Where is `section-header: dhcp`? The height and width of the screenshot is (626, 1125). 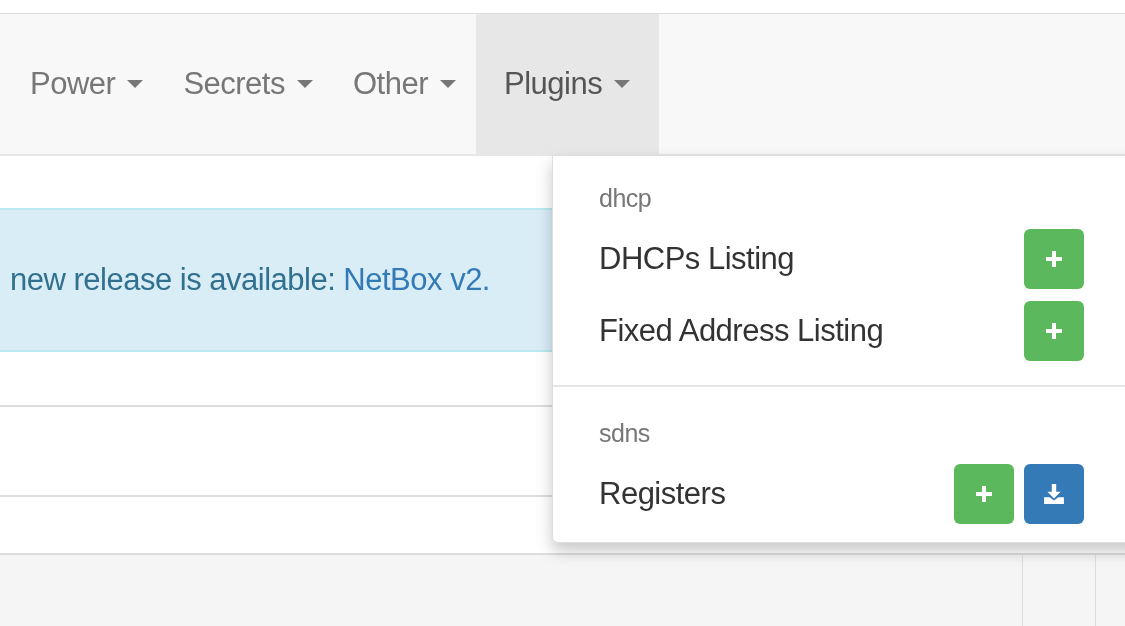
section-header: dhcp is located at coordinates (625, 198).